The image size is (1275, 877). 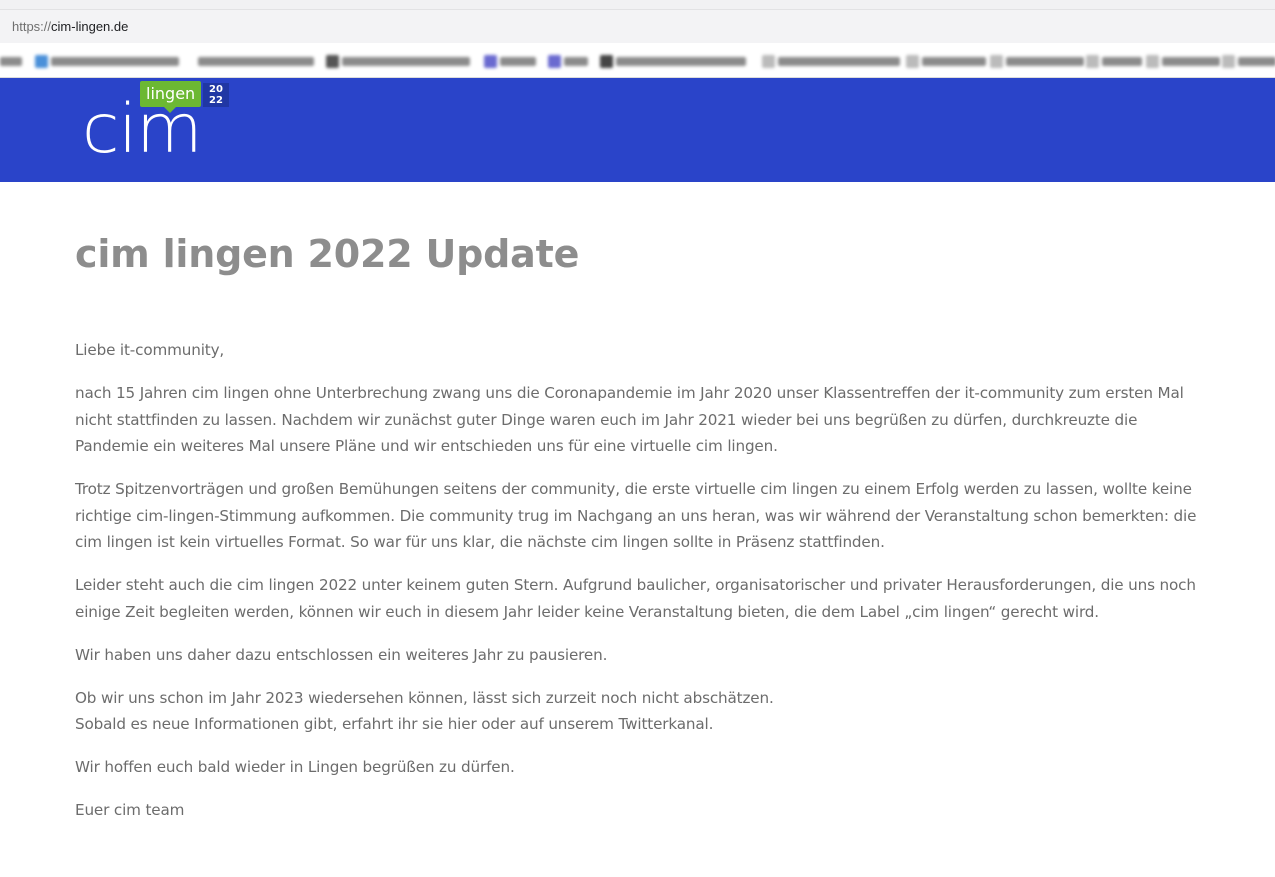 What do you see at coordinates (130, 810) in the screenshot?
I see `signature: Euer cim team` at bounding box center [130, 810].